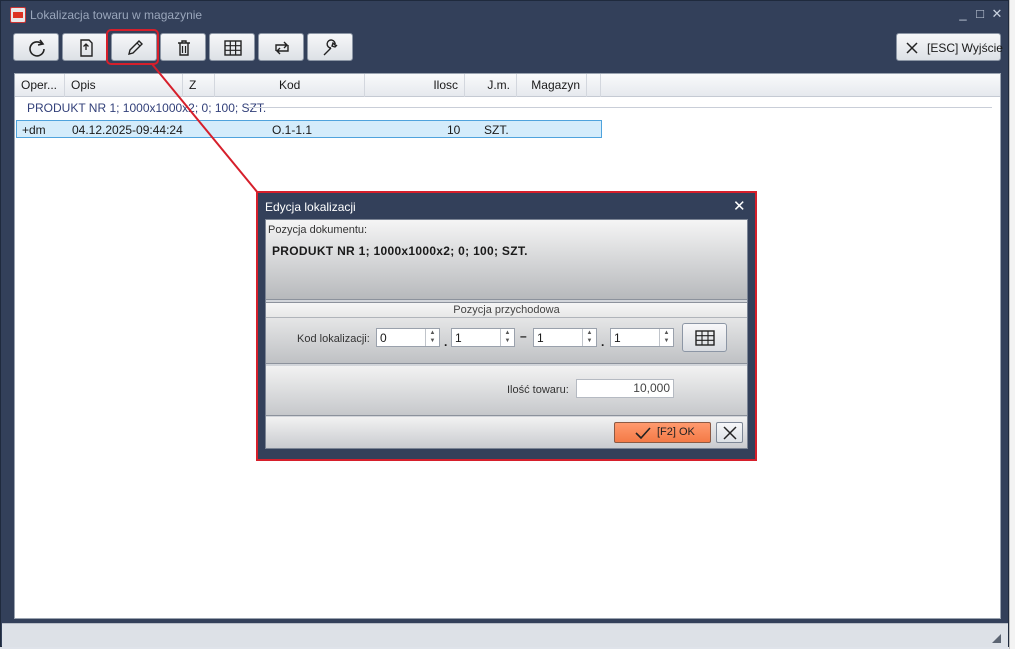 This screenshot has width=1015, height=649. What do you see at coordinates (408, 337) in the screenshot?
I see `location-code-part-1: 0 ▲ ▼` at bounding box center [408, 337].